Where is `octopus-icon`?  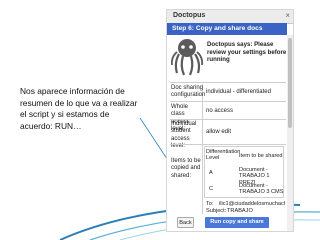
octopus-icon is located at coordinates (187, 57).